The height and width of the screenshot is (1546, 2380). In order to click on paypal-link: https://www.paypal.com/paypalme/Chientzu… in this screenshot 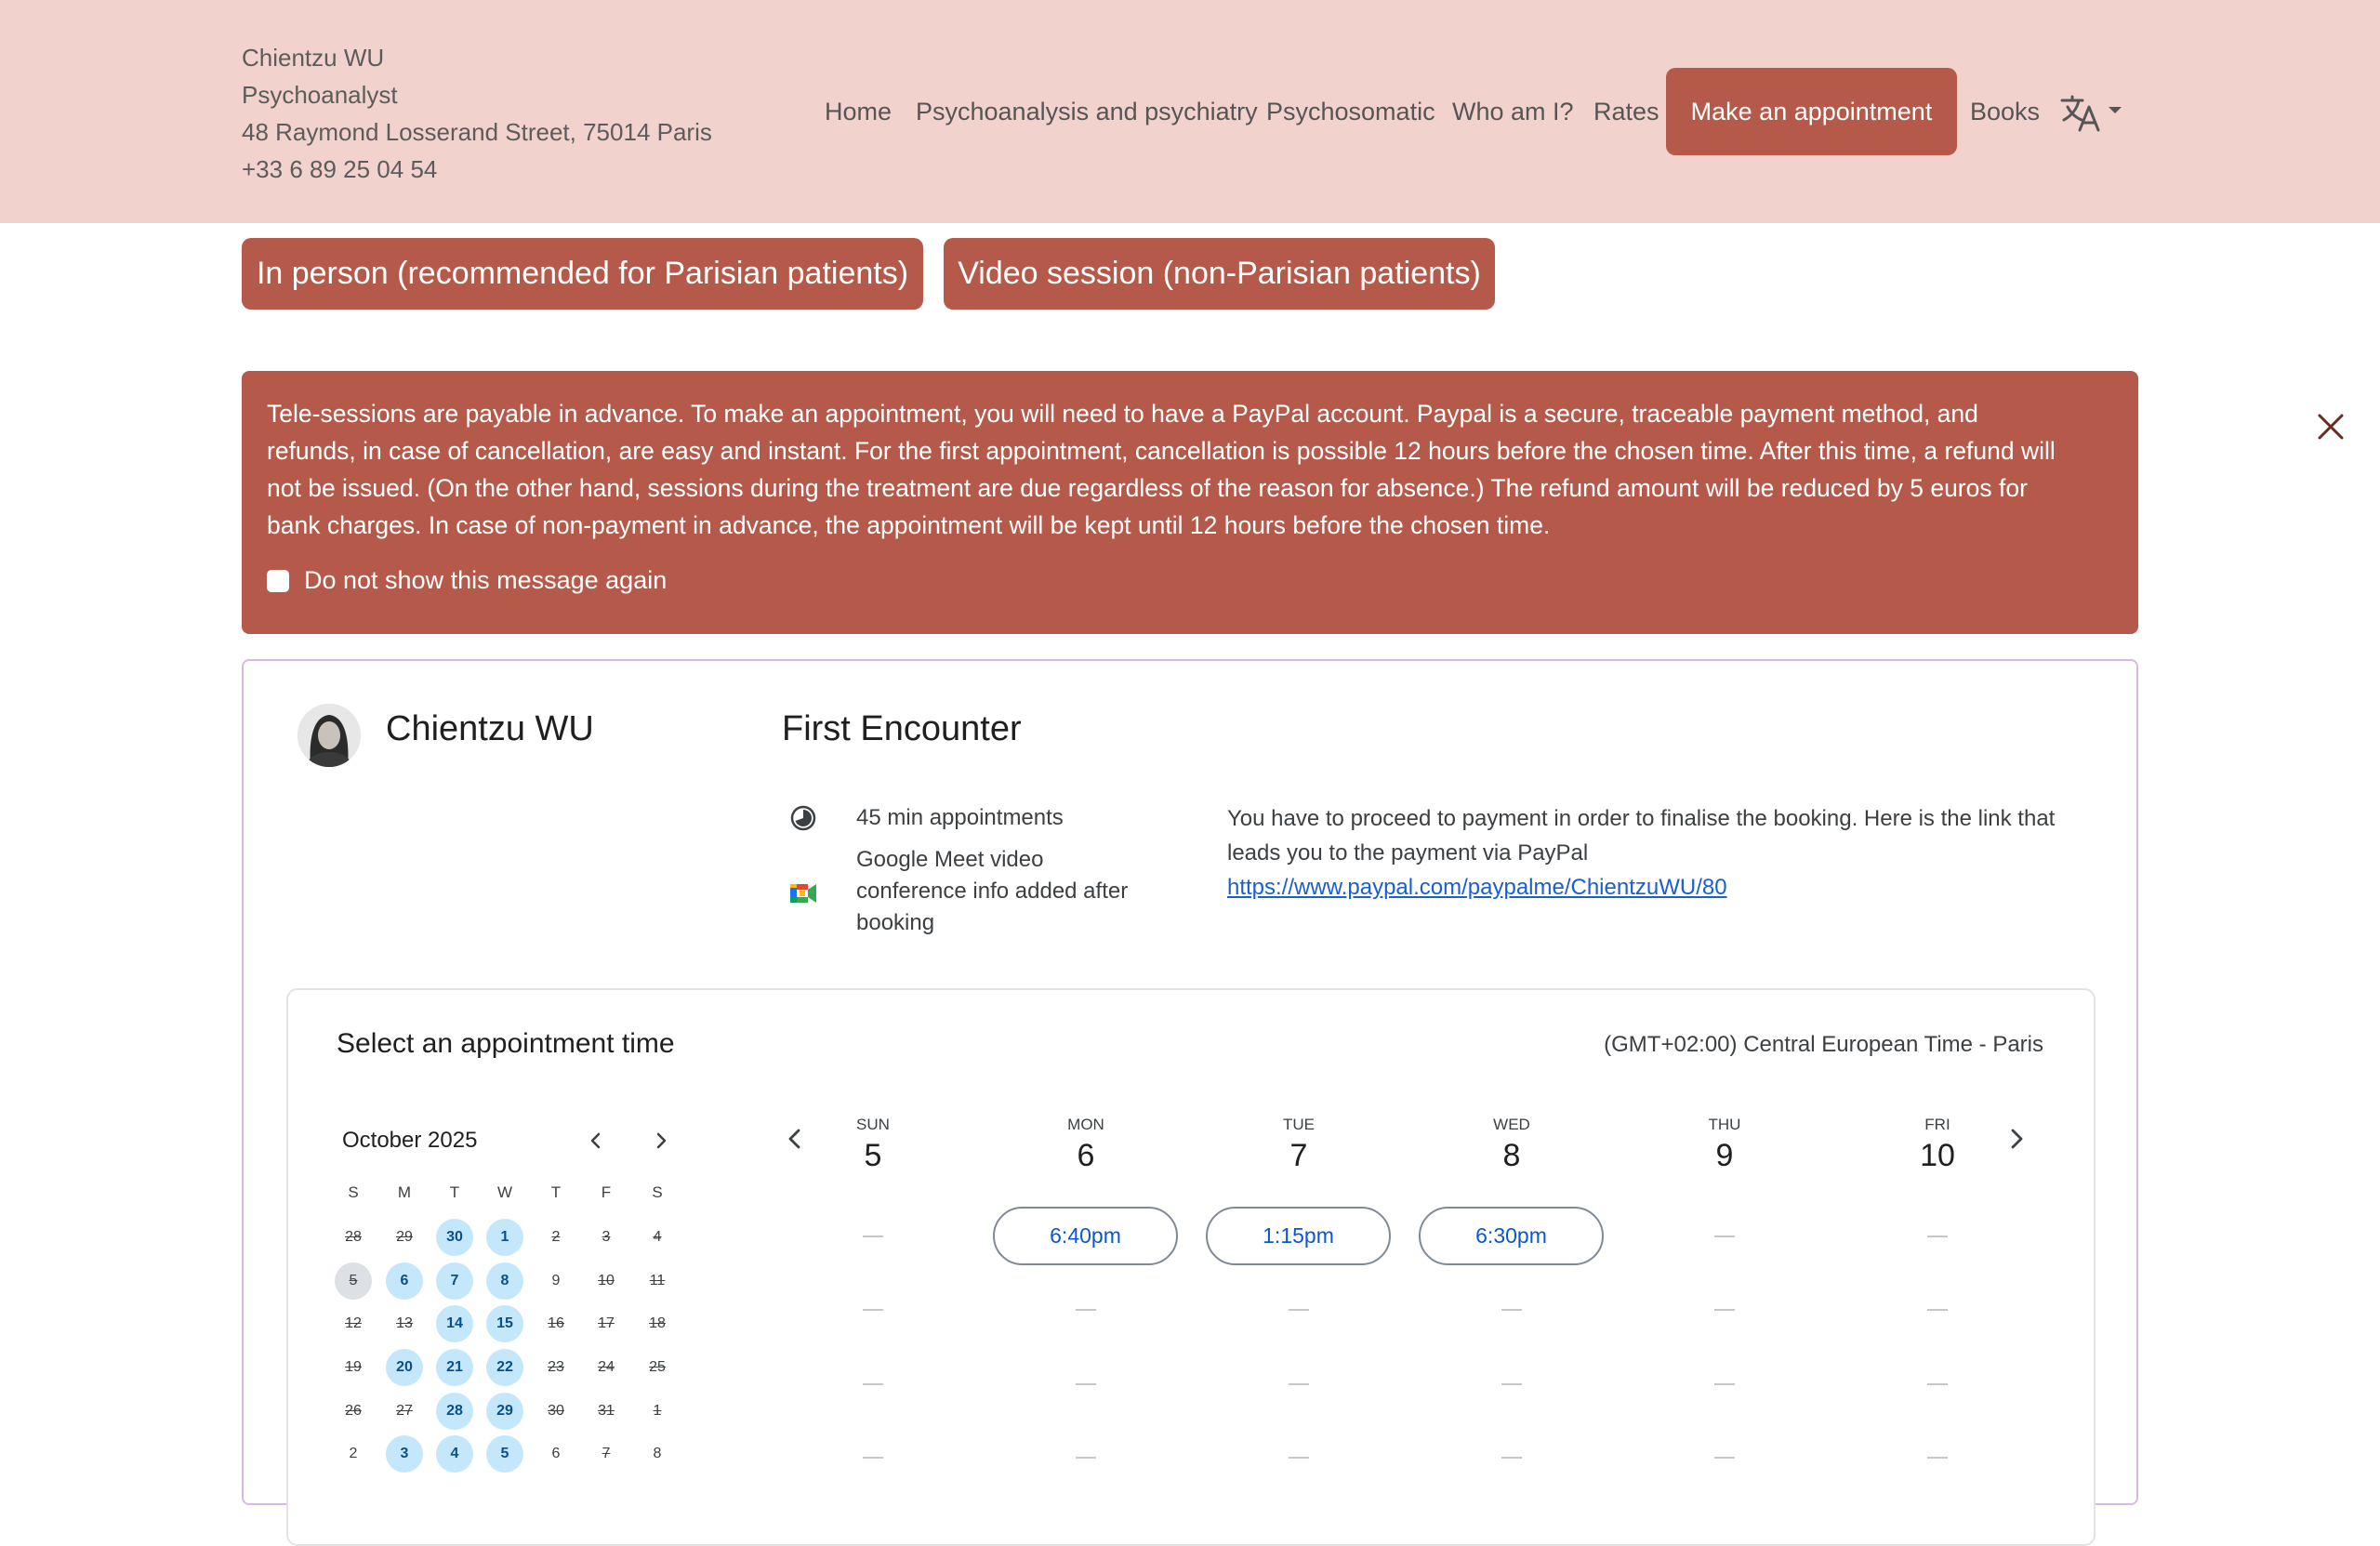, I will do `click(1477, 887)`.